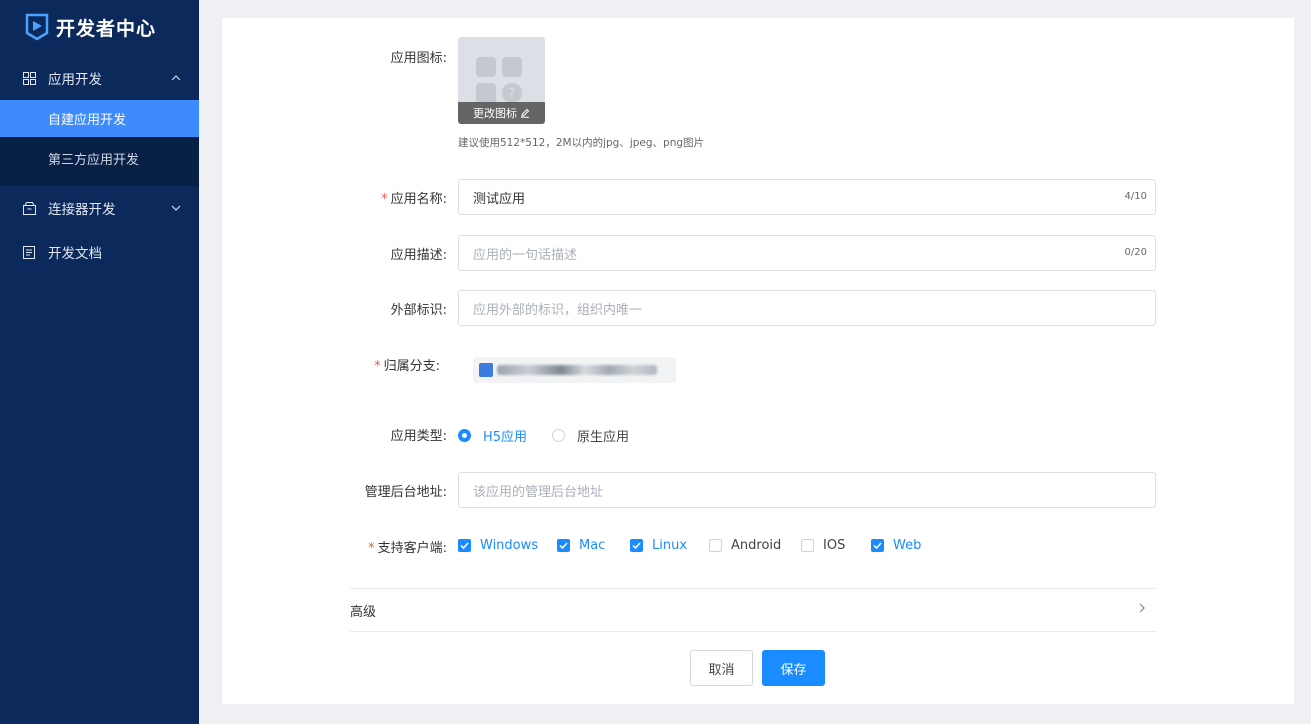 This screenshot has height=724, width=1311. I want to click on sidebar-submenu: 自建应用开发 第三方应用开发, so click(99, 143).